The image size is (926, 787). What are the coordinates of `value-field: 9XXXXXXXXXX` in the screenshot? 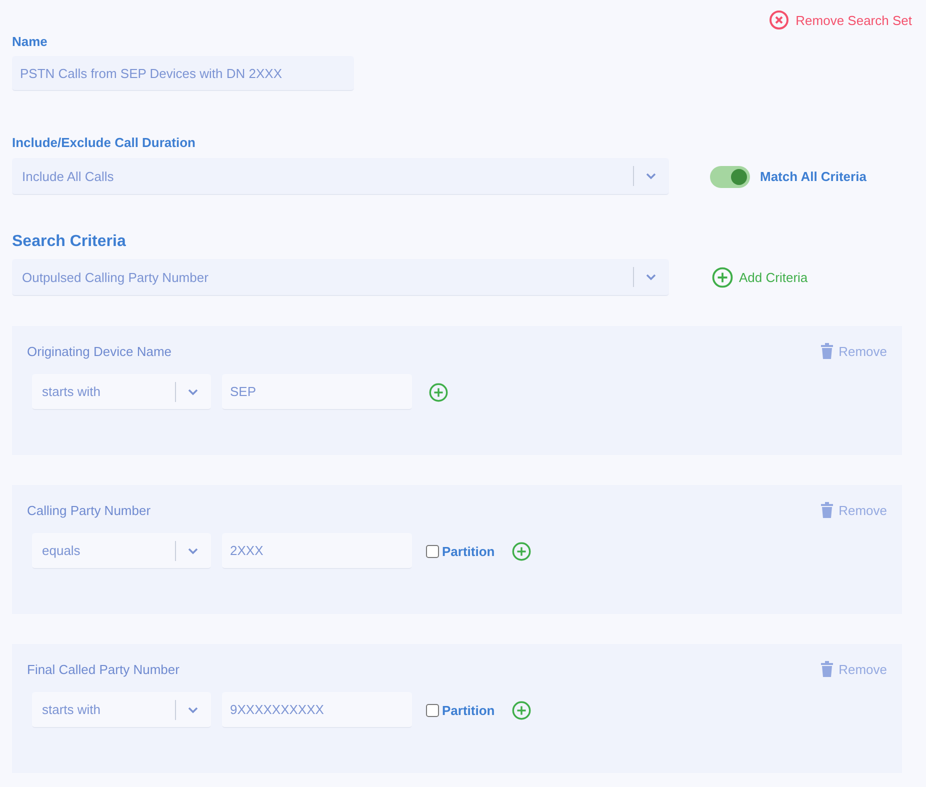 It's located at (317, 710).